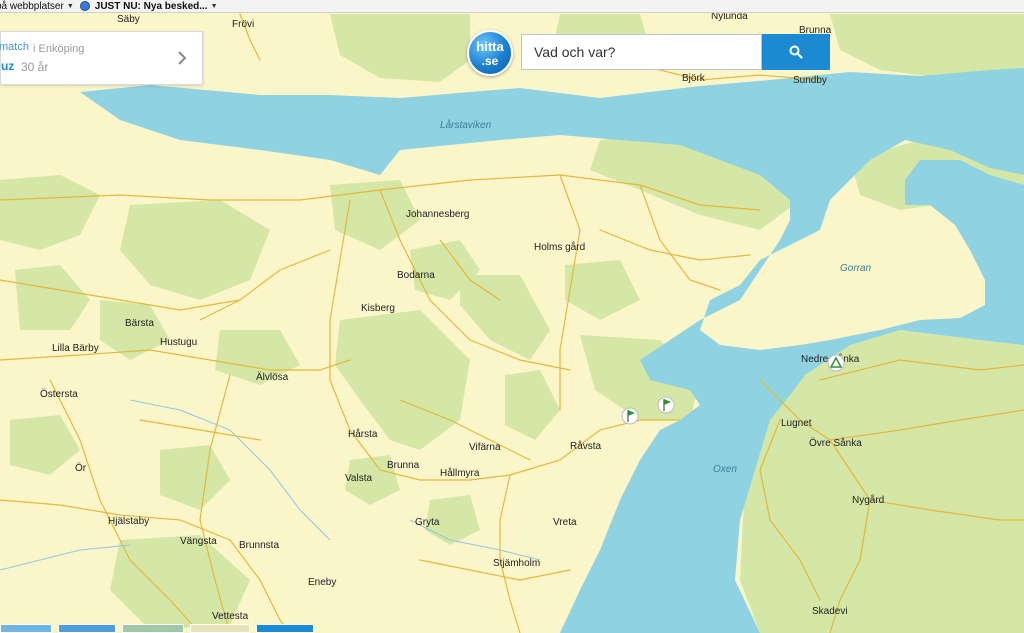 Image resolution: width=1024 pixels, height=633 pixels. I want to click on layer-thumb-satellite, so click(26, 628).